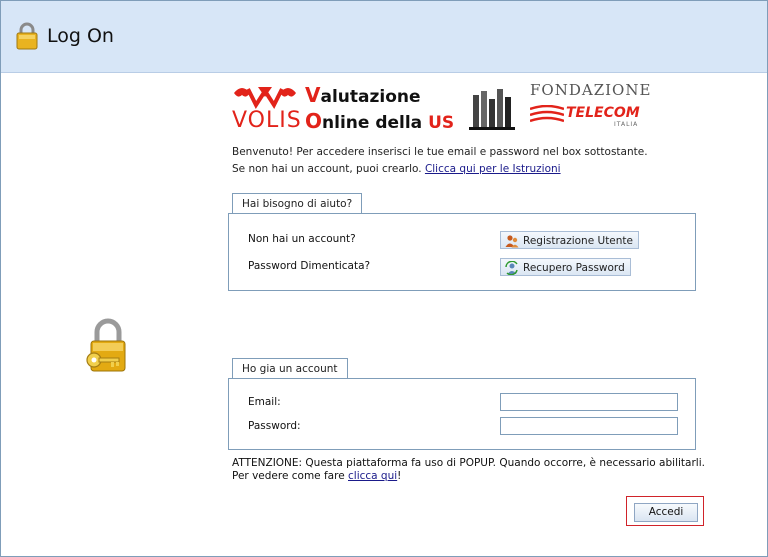 The width and height of the screenshot is (768, 557). Describe the element at coordinates (267, 120) in the screenshot. I see `volis-wordmark: VOLIS` at that location.